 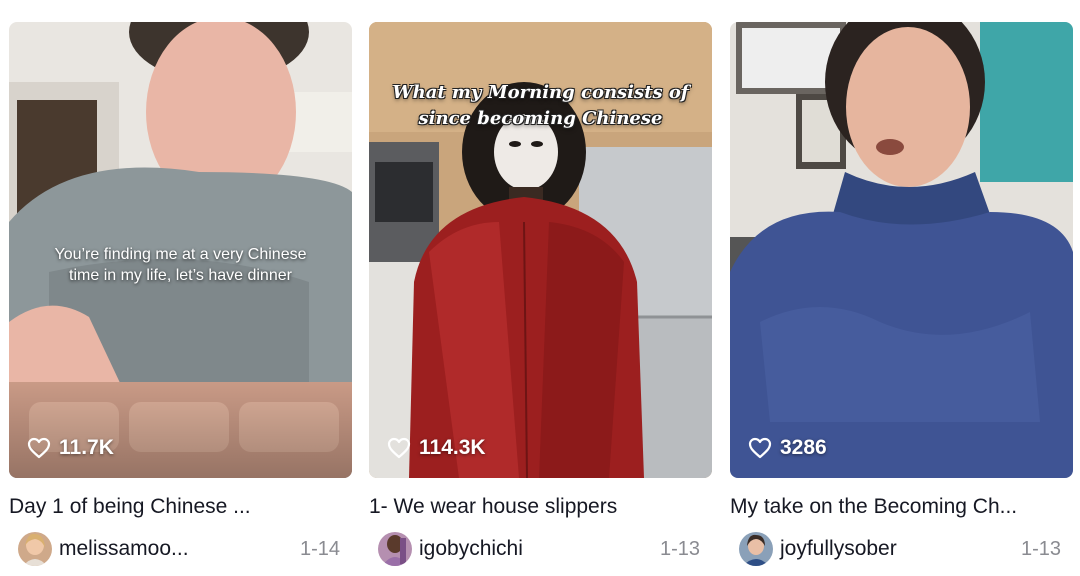 I want to click on video-title: 1- We wear house slippers, so click(x=540, y=507).